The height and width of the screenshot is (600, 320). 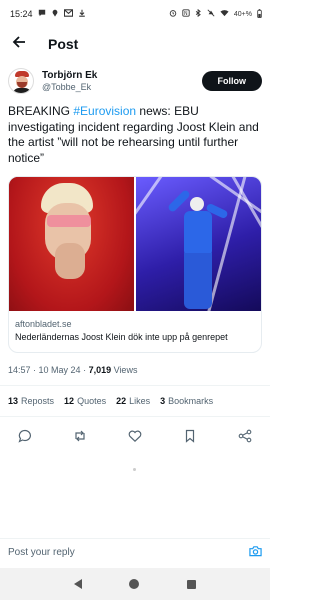 I want to click on mail-icon, so click(x=68, y=14).